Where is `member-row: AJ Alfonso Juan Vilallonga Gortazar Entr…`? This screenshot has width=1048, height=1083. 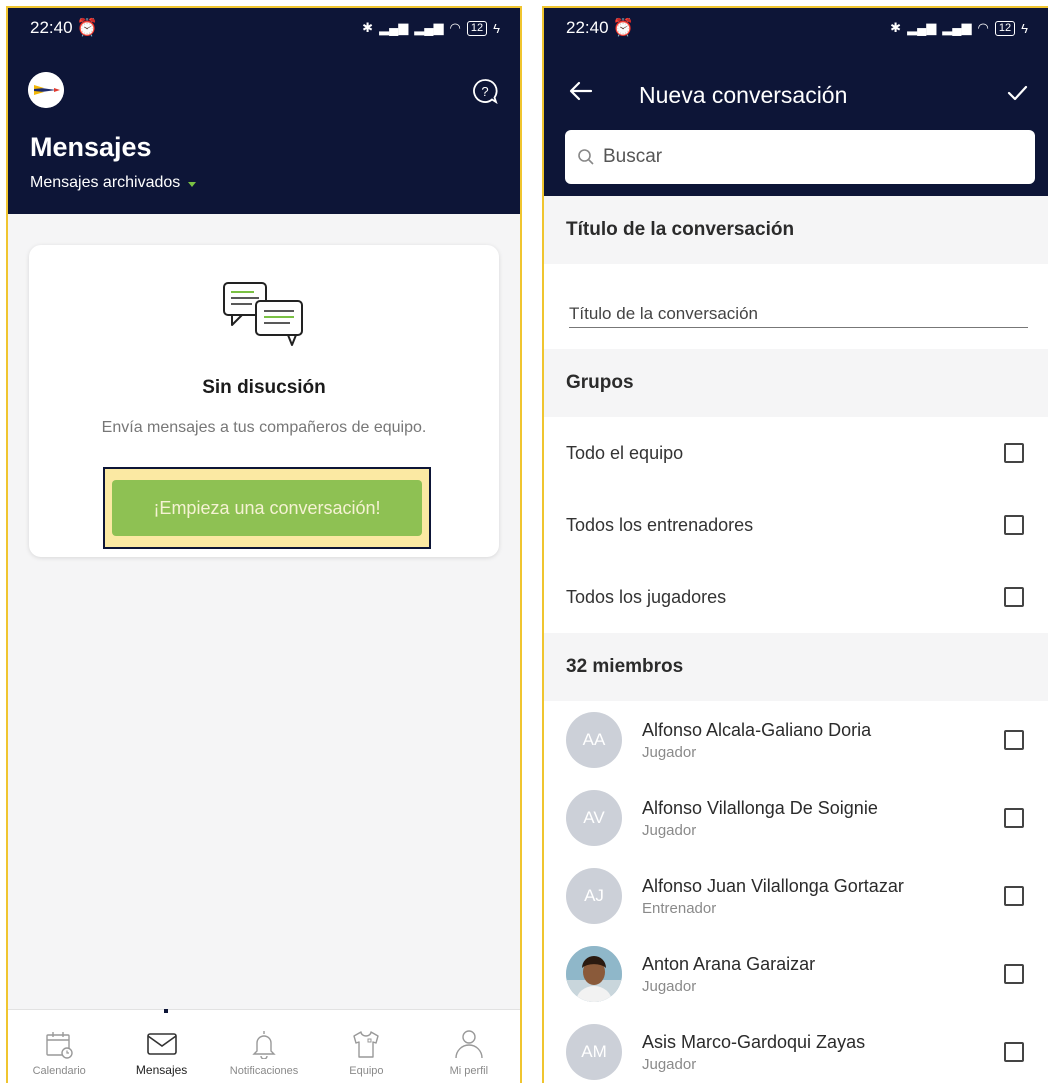 member-row: AJ Alfonso Juan Vilallonga Gortazar Entr… is located at coordinates (796, 896).